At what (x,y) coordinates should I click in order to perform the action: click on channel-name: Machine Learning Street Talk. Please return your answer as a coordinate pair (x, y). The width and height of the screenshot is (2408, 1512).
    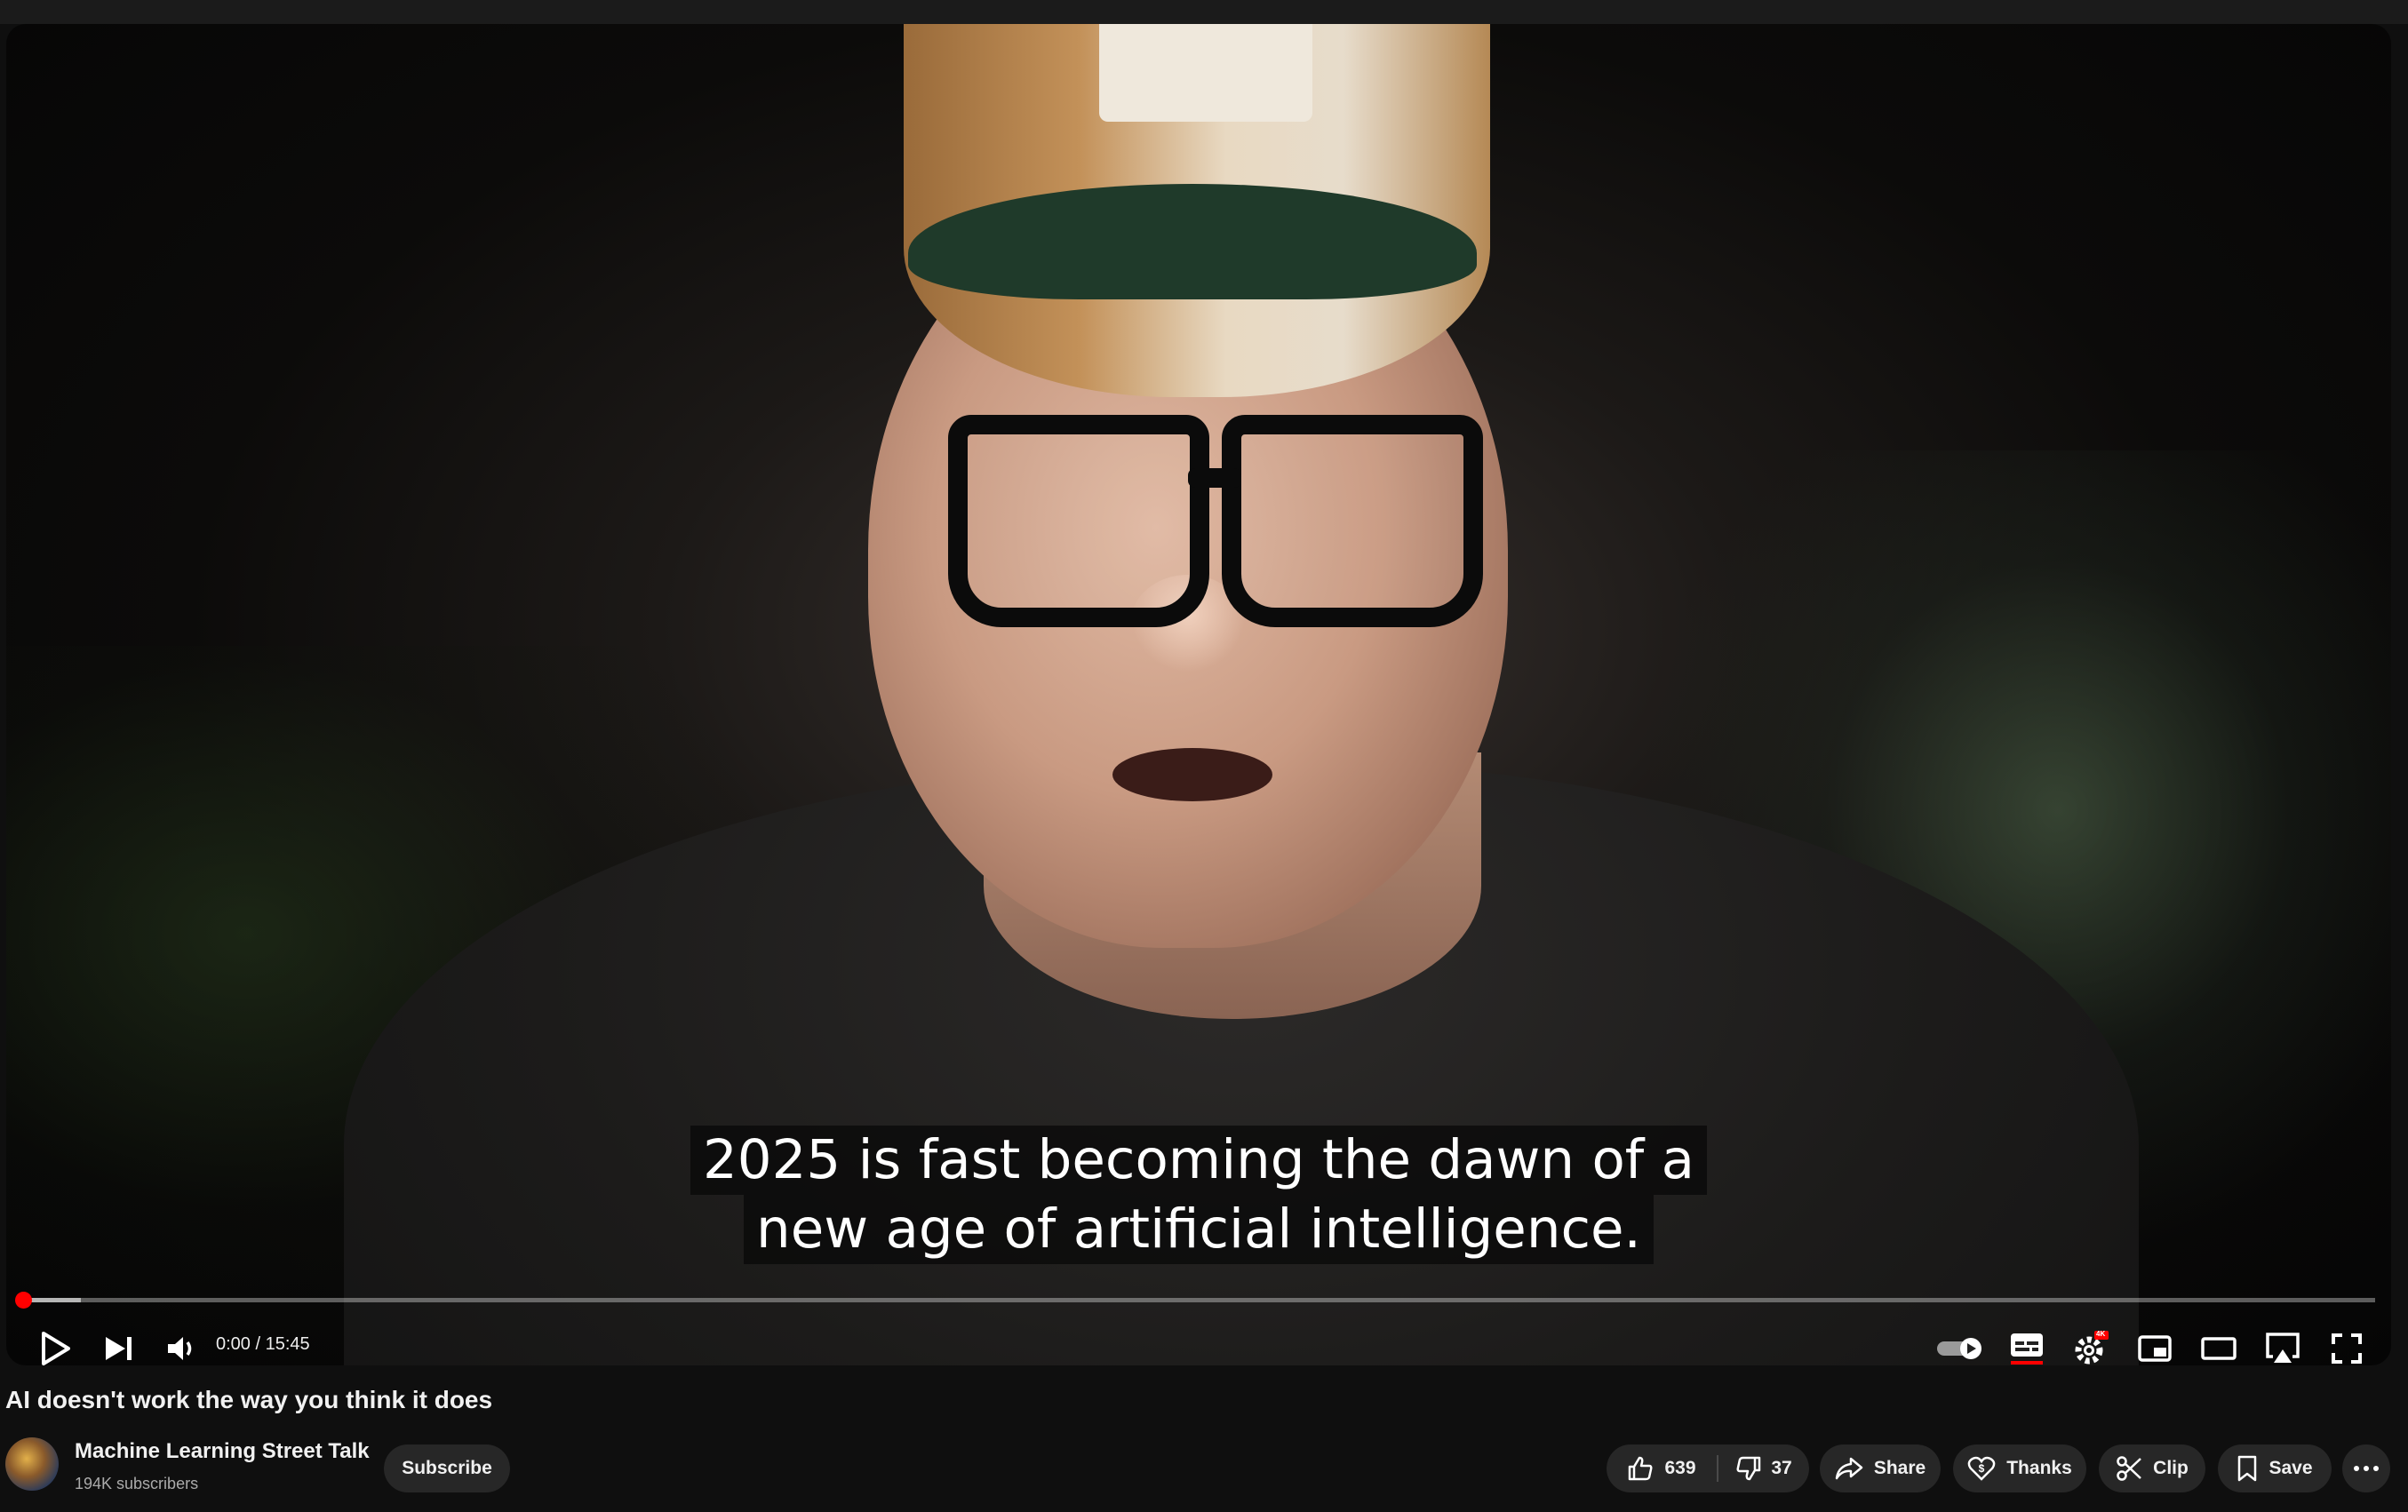
    Looking at the image, I should click on (222, 1451).